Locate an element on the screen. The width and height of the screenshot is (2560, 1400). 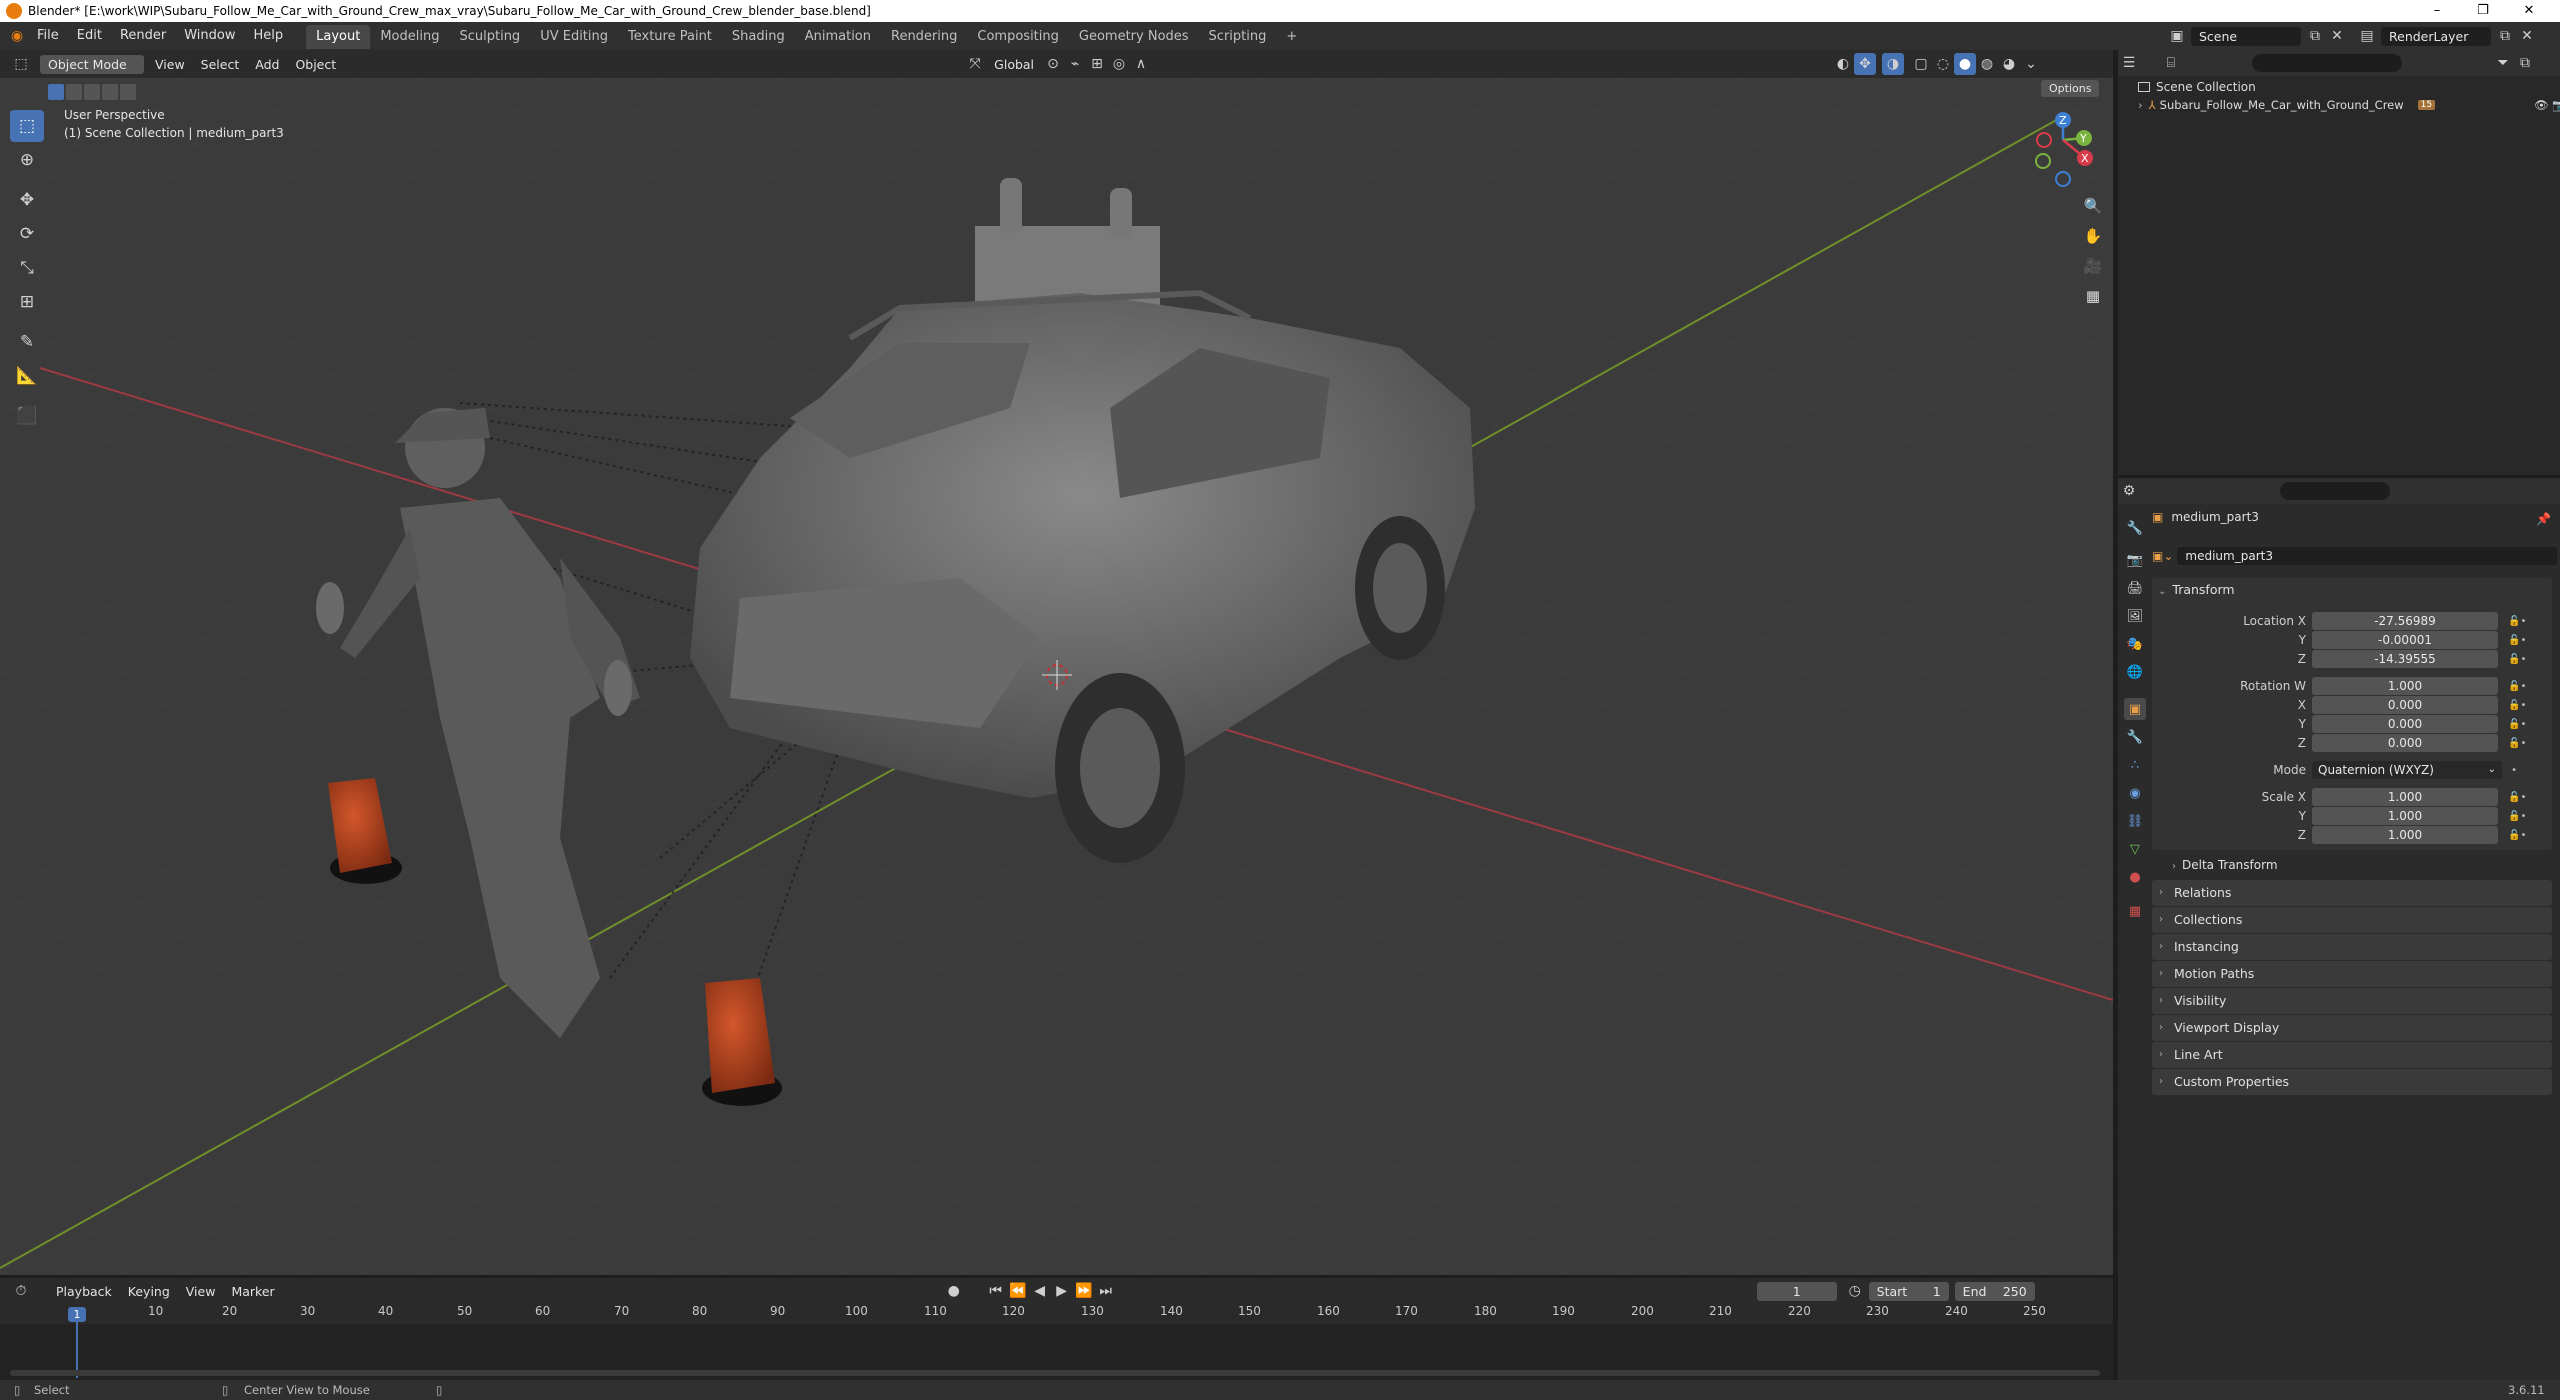
location-x-field: -27.56989 is located at coordinates (2405, 621).